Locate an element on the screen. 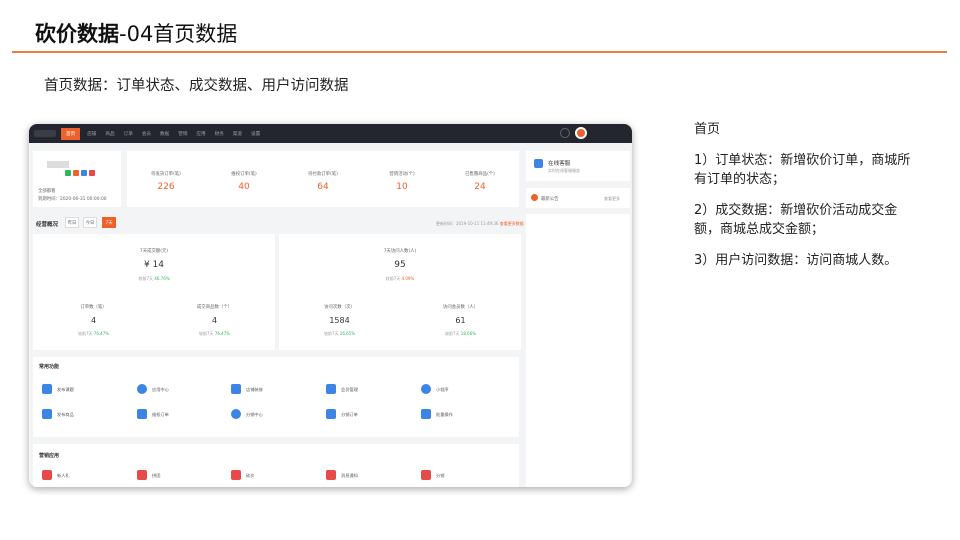 This screenshot has height=540, width=960. list-icon is located at coordinates (331, 414).